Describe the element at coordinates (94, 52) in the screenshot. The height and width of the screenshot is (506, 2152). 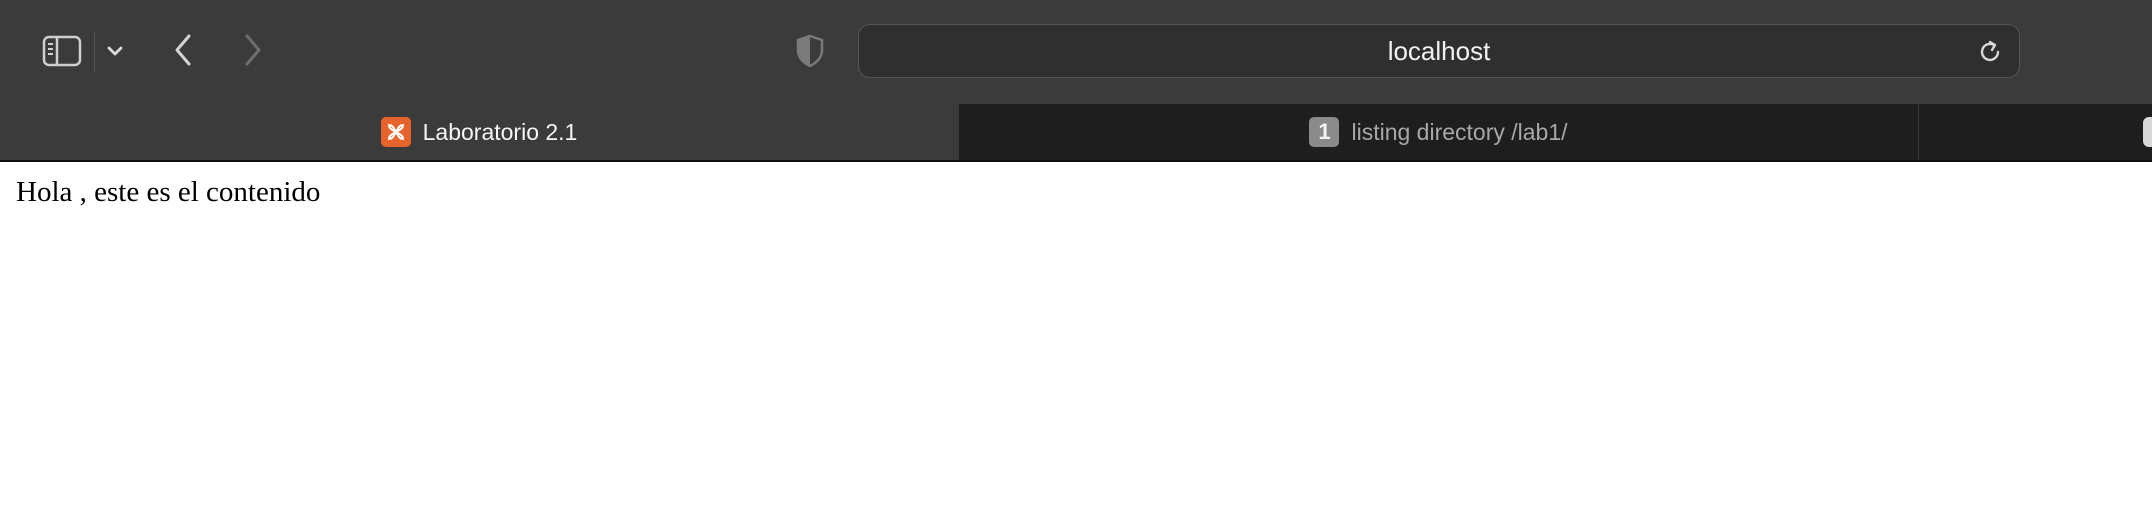
I see `toolbar-divider` at that location.